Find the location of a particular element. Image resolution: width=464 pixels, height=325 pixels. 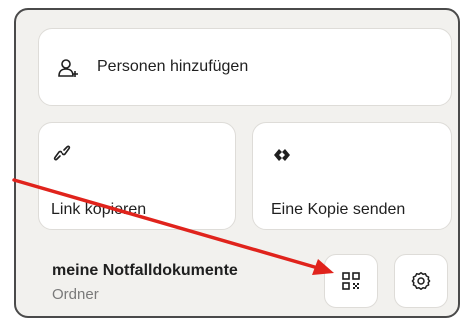

send-copy-button: Eine Kopie senden is located at coordinates (352, 176).